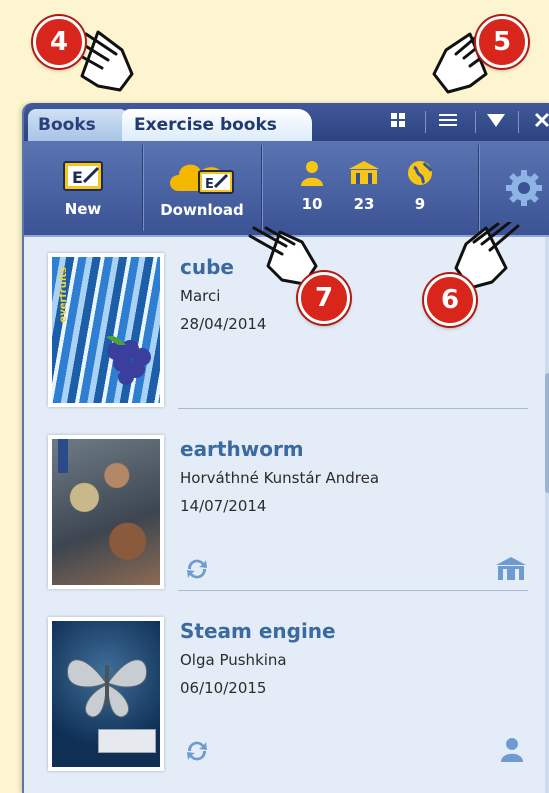 Image resolution: width=549 pixels, height=793 pixels. I want to click on book-date: 28/04/2014, so click(223, 324).